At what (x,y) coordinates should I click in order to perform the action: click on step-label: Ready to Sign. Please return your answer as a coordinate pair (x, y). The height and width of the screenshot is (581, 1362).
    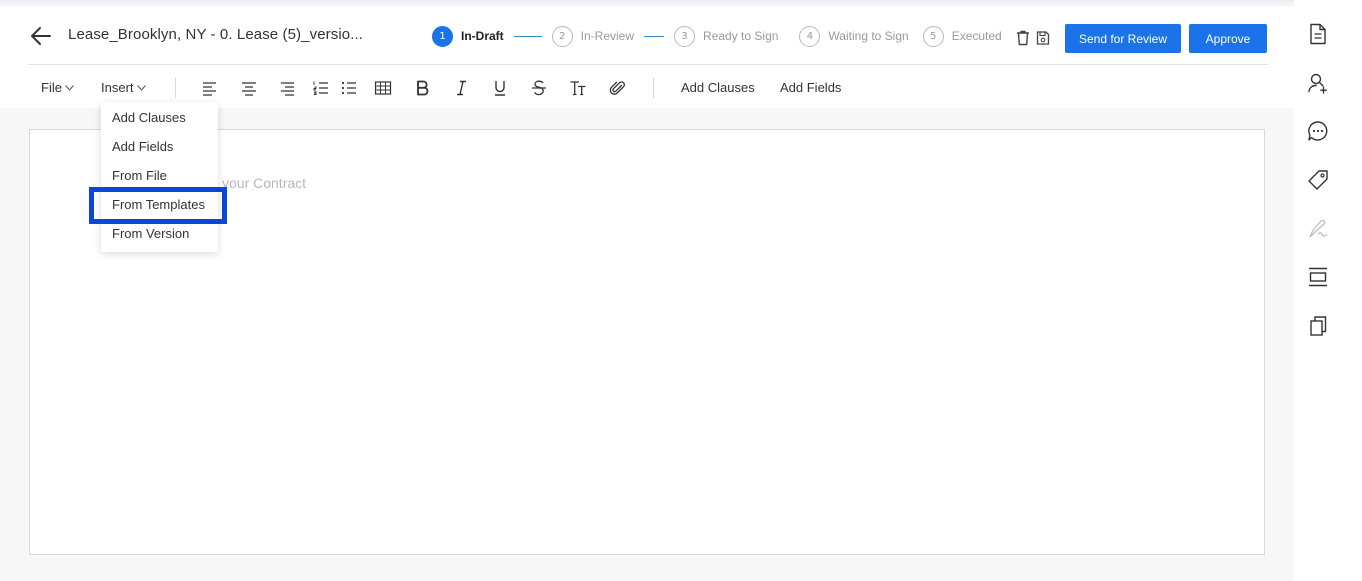
    Looking at the image, I should click on (741, 36).